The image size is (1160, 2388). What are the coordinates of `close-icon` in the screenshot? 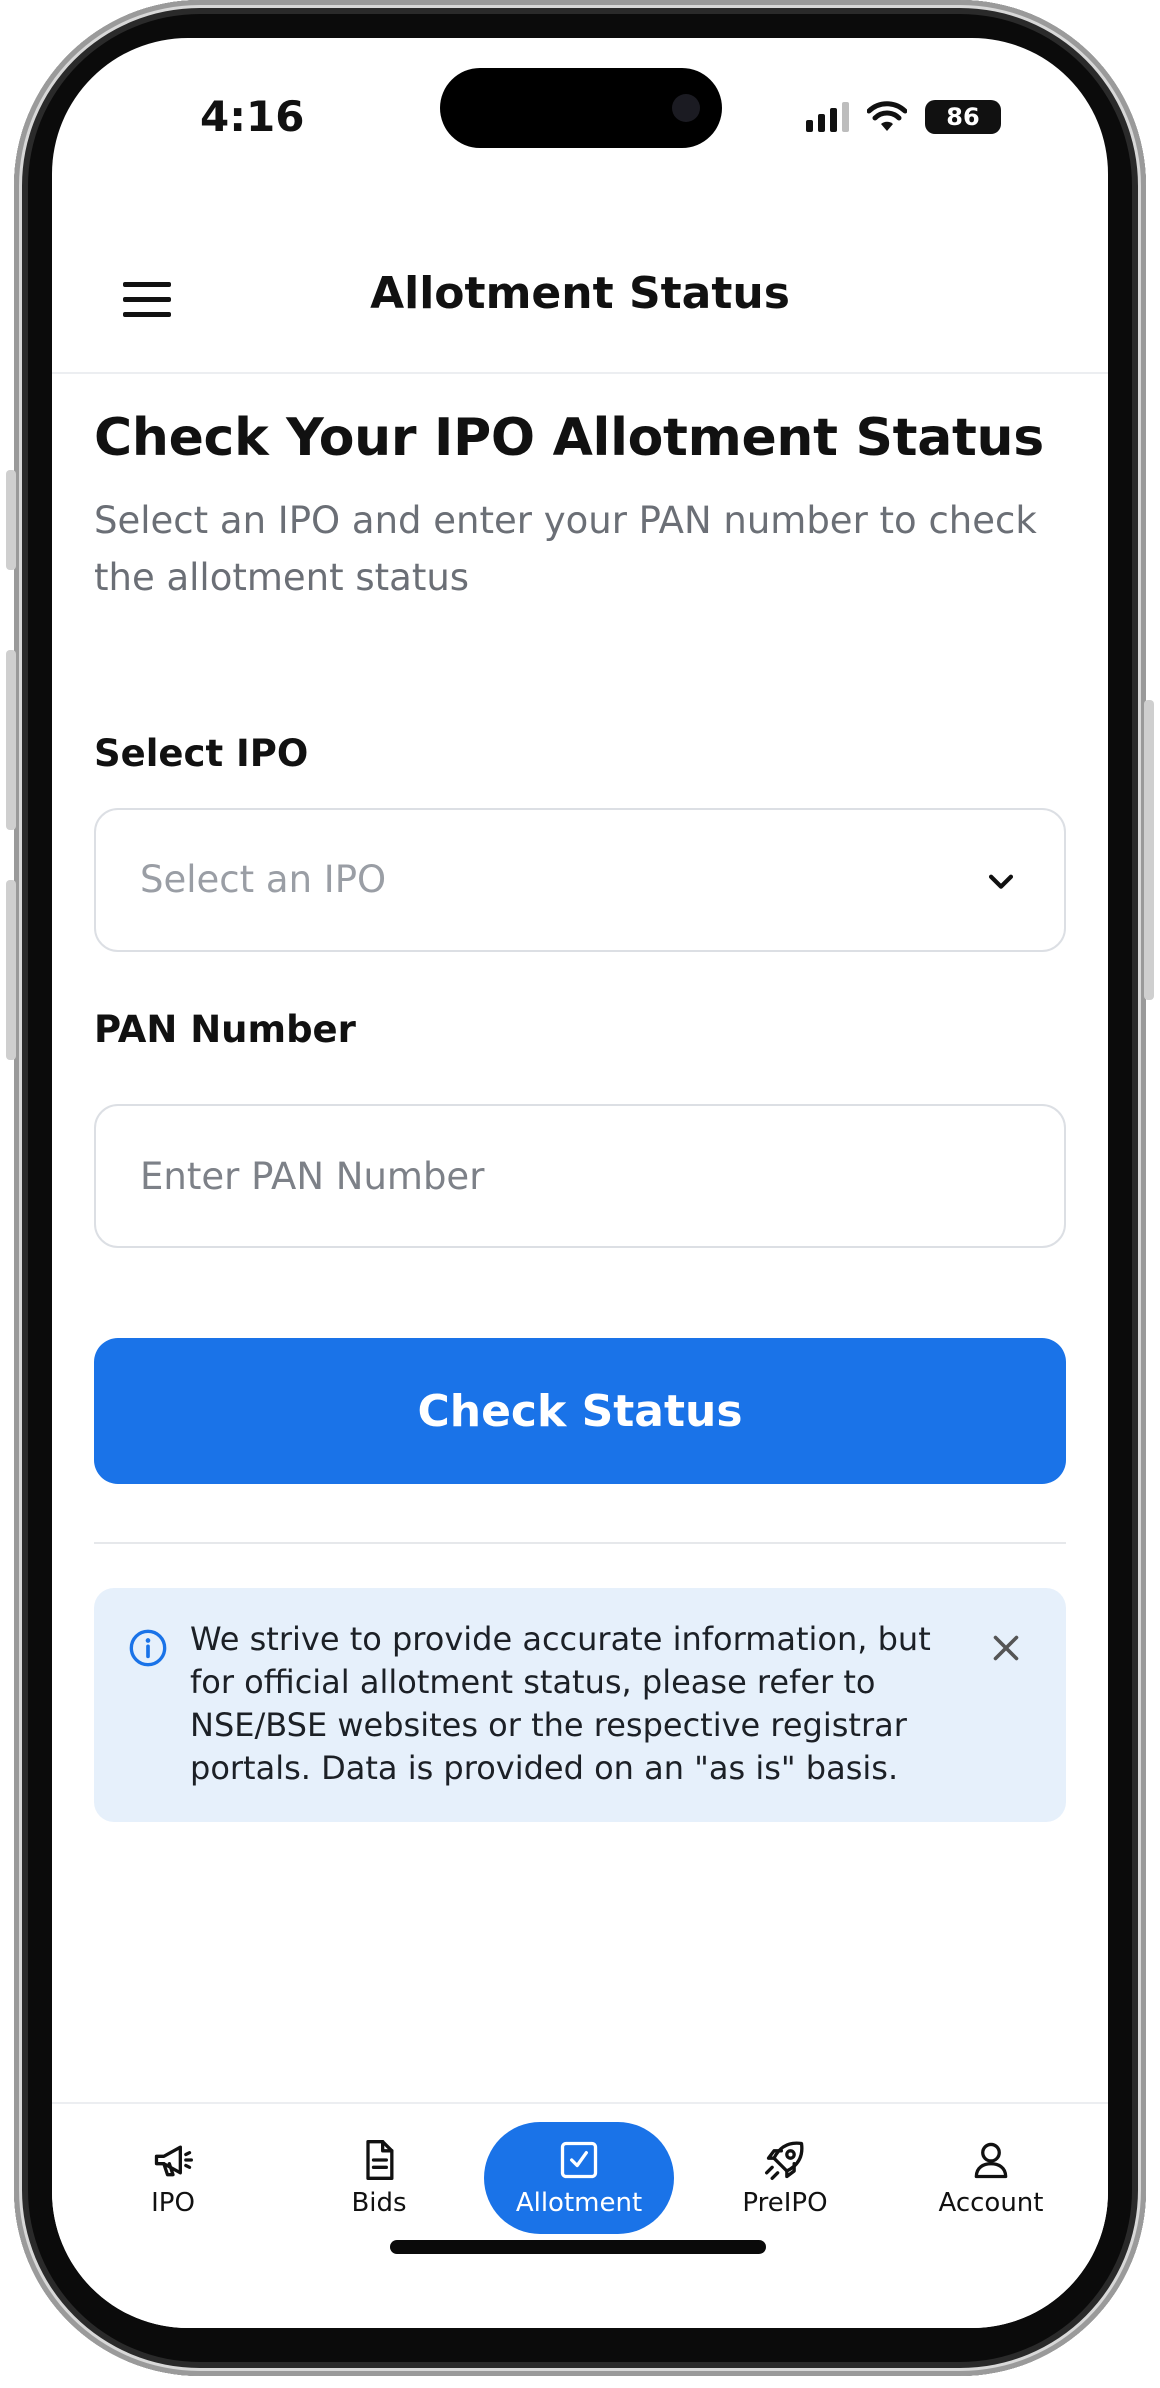 It's located at (1006, 1648).